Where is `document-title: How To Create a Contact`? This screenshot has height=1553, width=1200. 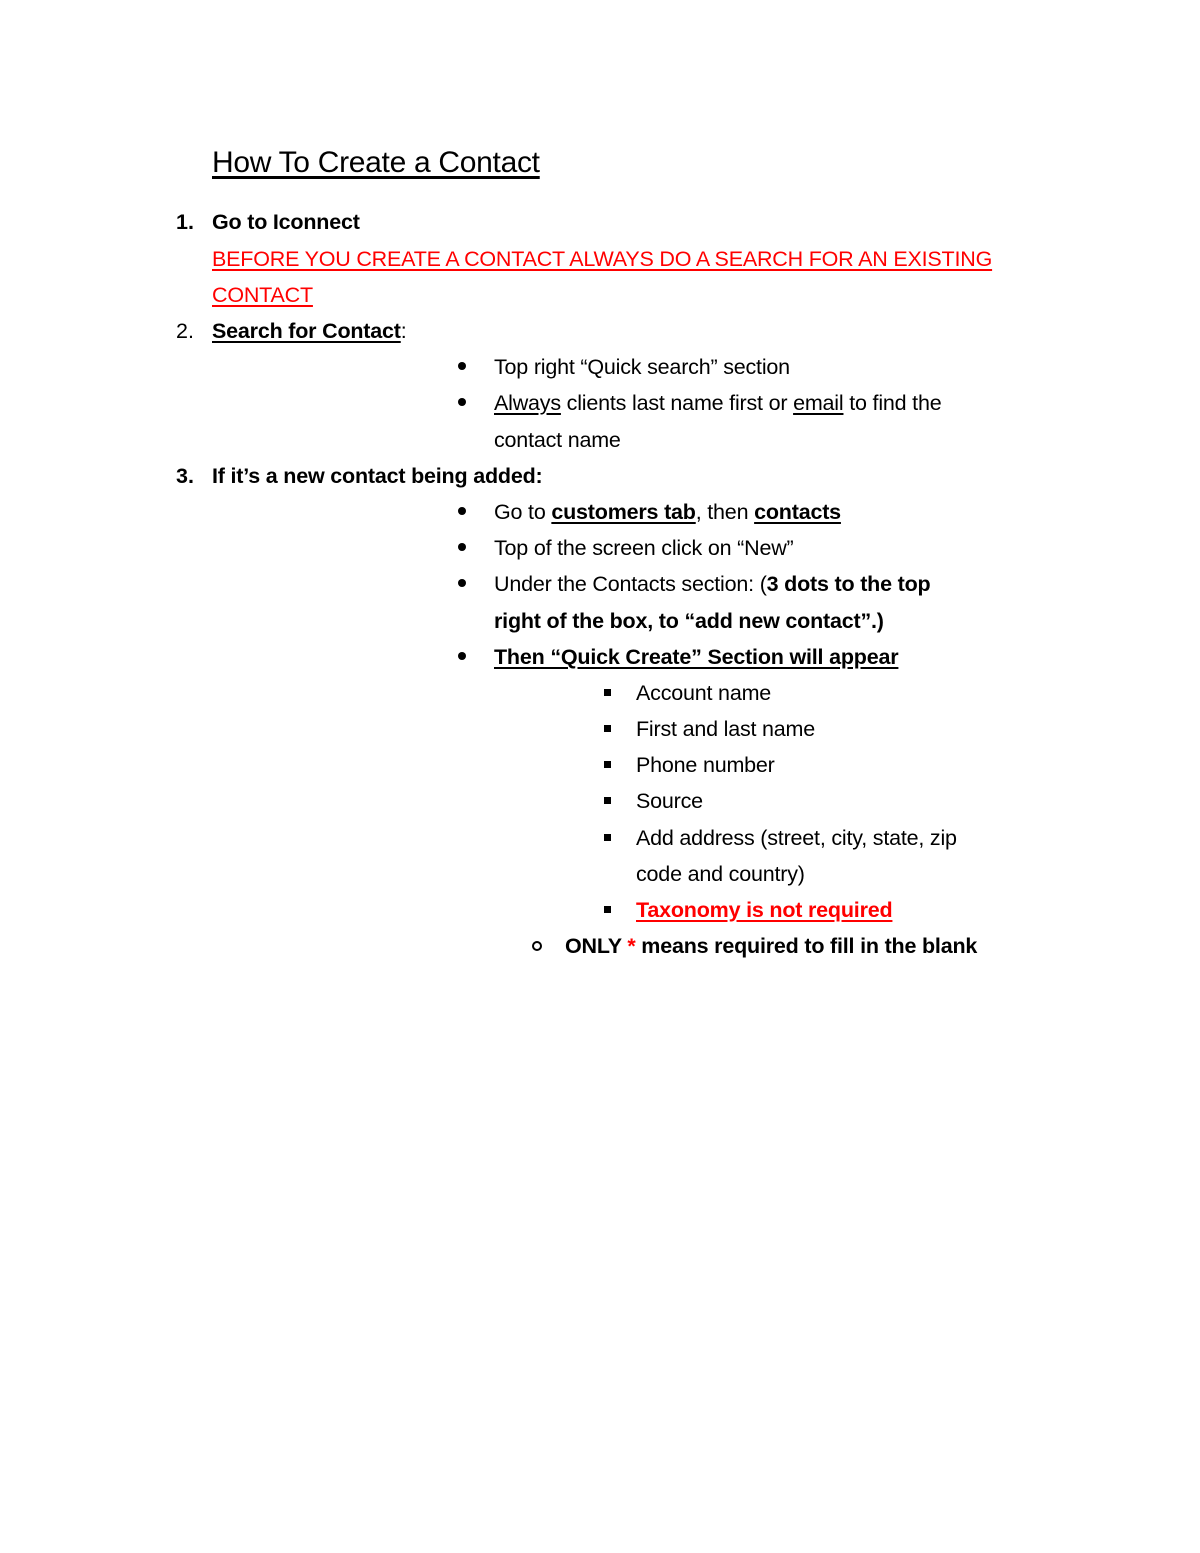 document-title: How To Create a Contact is located at coordinates (376, 162).